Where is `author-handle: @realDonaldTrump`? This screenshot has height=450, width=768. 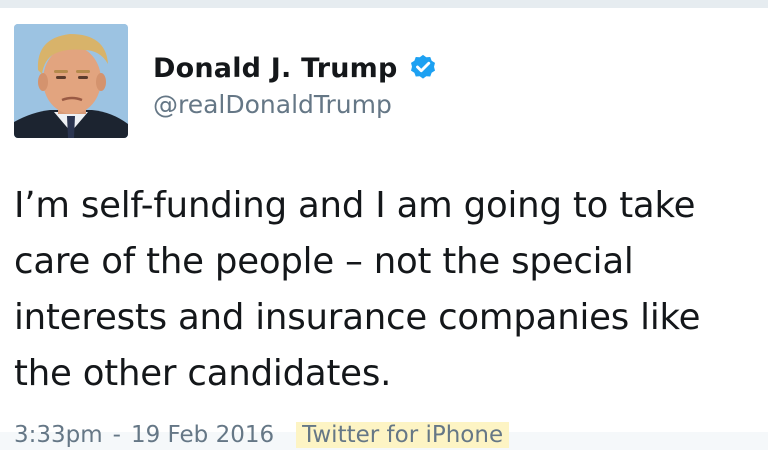
author-handle: @realDonaldTrump is located at coordinates (272, 104).